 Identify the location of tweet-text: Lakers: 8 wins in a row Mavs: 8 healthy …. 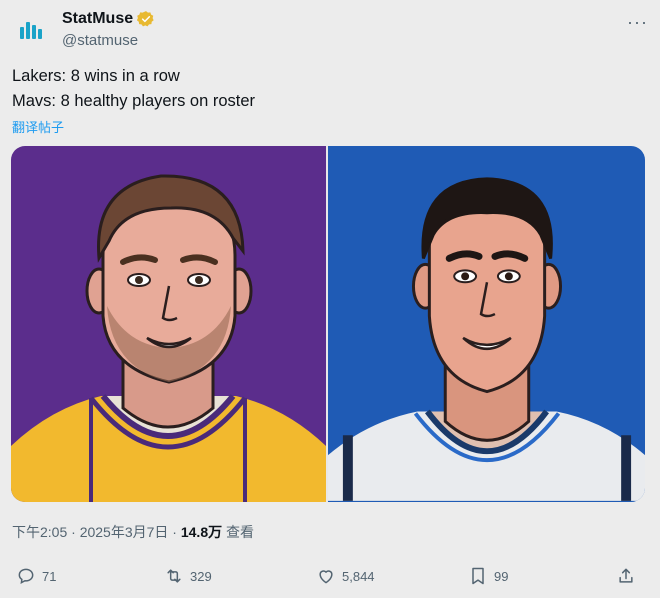
(133, 89).